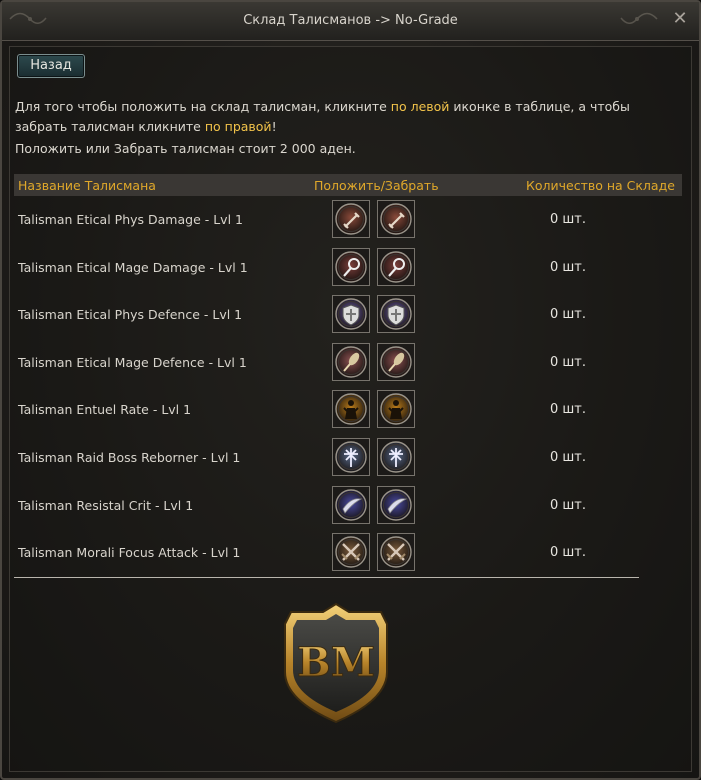  I want to click on svg-text: BM, so click(336, 662).